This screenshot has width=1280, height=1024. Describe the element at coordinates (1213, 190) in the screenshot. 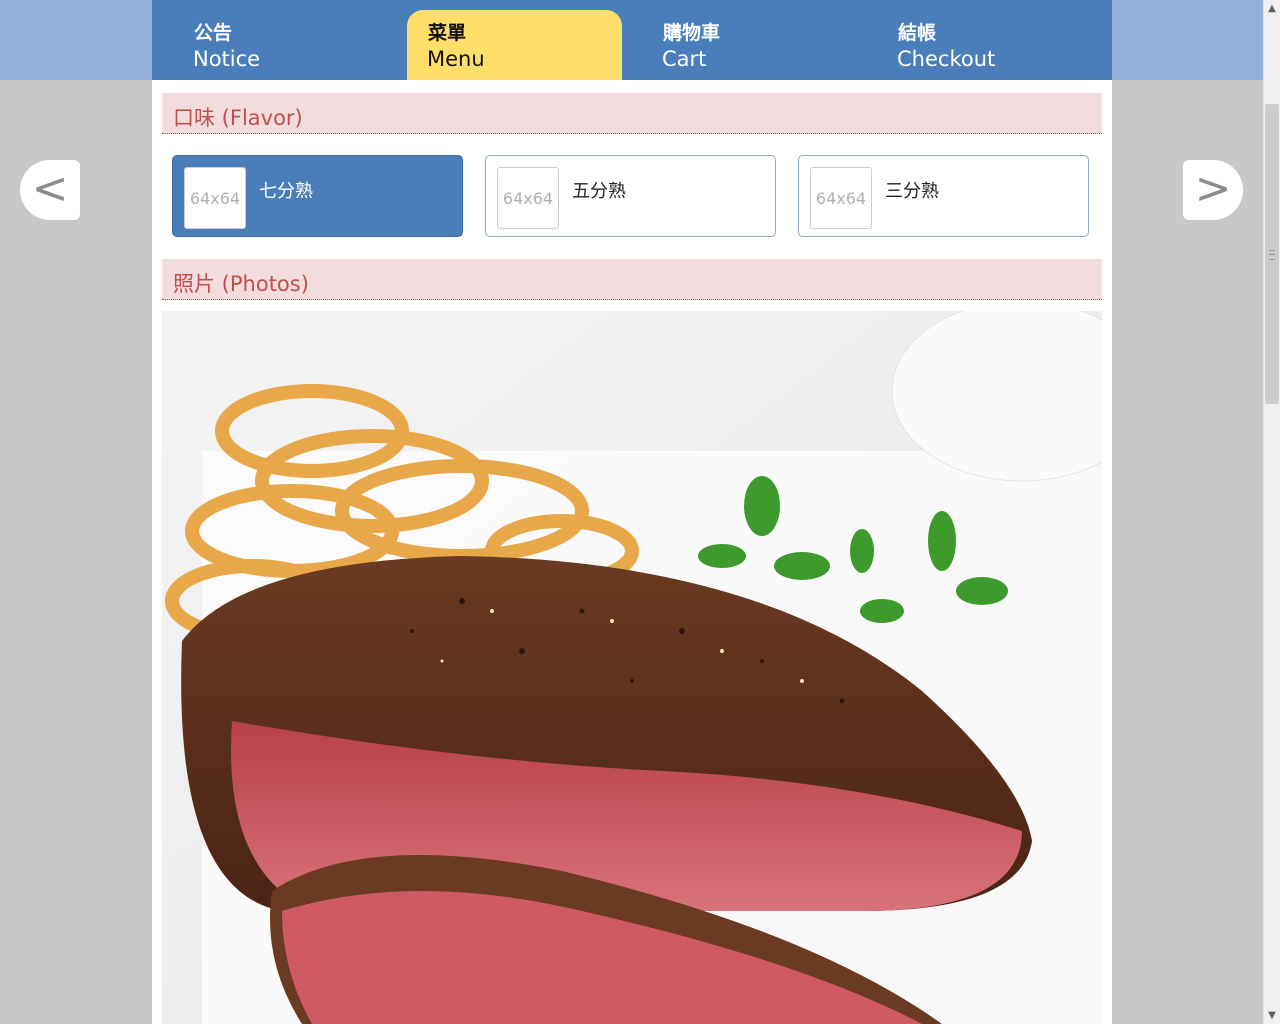

I see `carousel-next-button: >` at that location.